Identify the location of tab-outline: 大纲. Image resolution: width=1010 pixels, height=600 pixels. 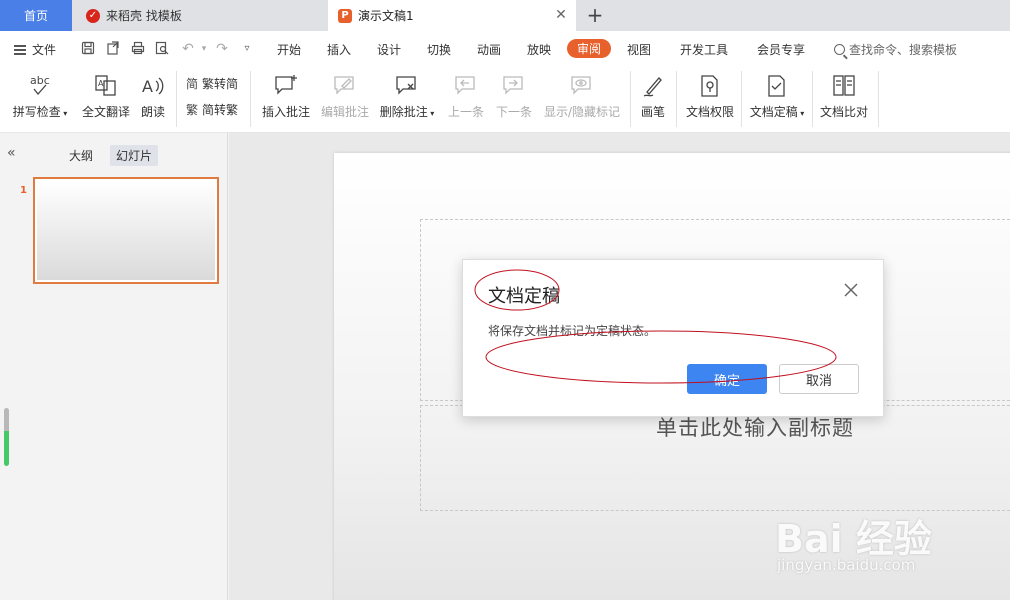
(81, 155).